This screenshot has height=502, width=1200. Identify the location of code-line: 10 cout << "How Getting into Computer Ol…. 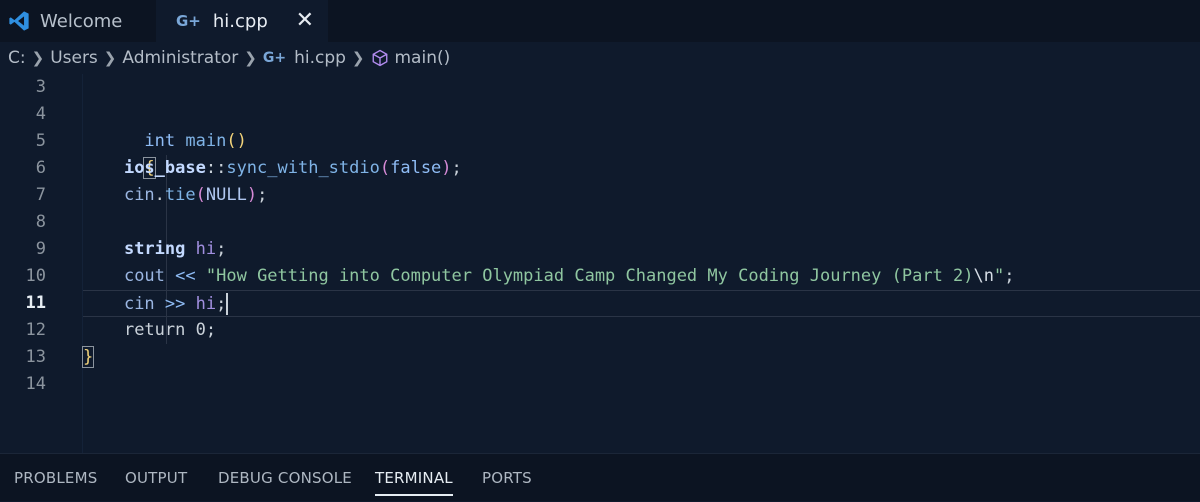
(600, 276).